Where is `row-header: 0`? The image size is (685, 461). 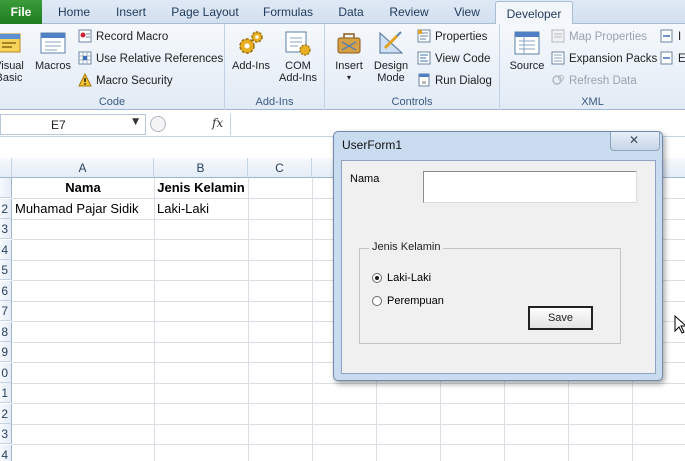
row-header: 0 is located at coordinates (6, 372).